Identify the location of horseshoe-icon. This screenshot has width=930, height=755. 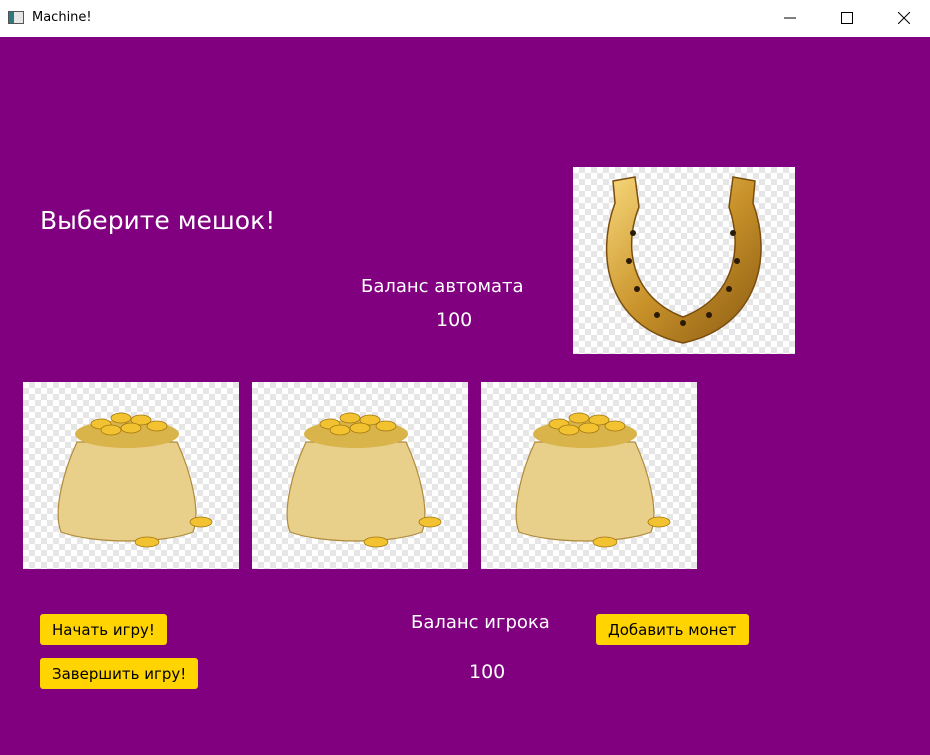
(683, 260).